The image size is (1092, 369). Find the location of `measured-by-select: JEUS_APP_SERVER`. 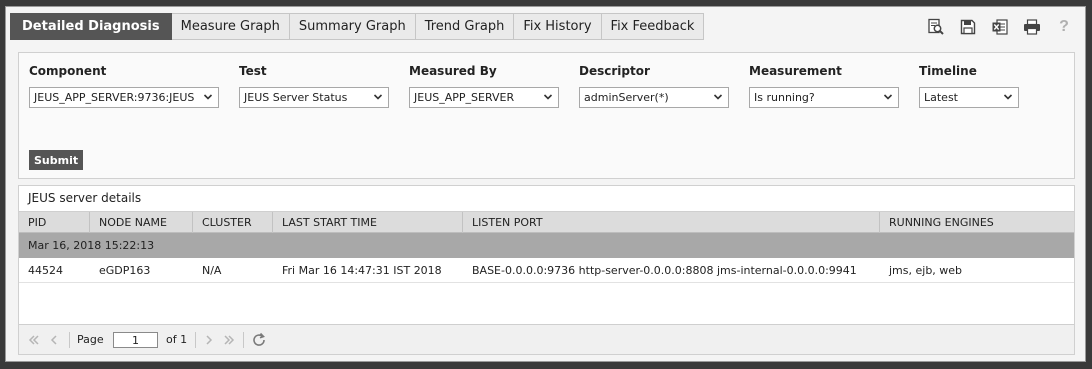

measured-by-select: JEUS_APP_SERVER is located at coordinates (484, 97).